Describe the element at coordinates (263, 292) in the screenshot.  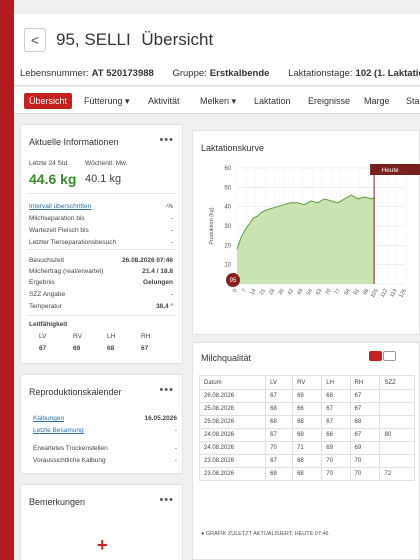
I see `x-tick-label: 21` at that location.